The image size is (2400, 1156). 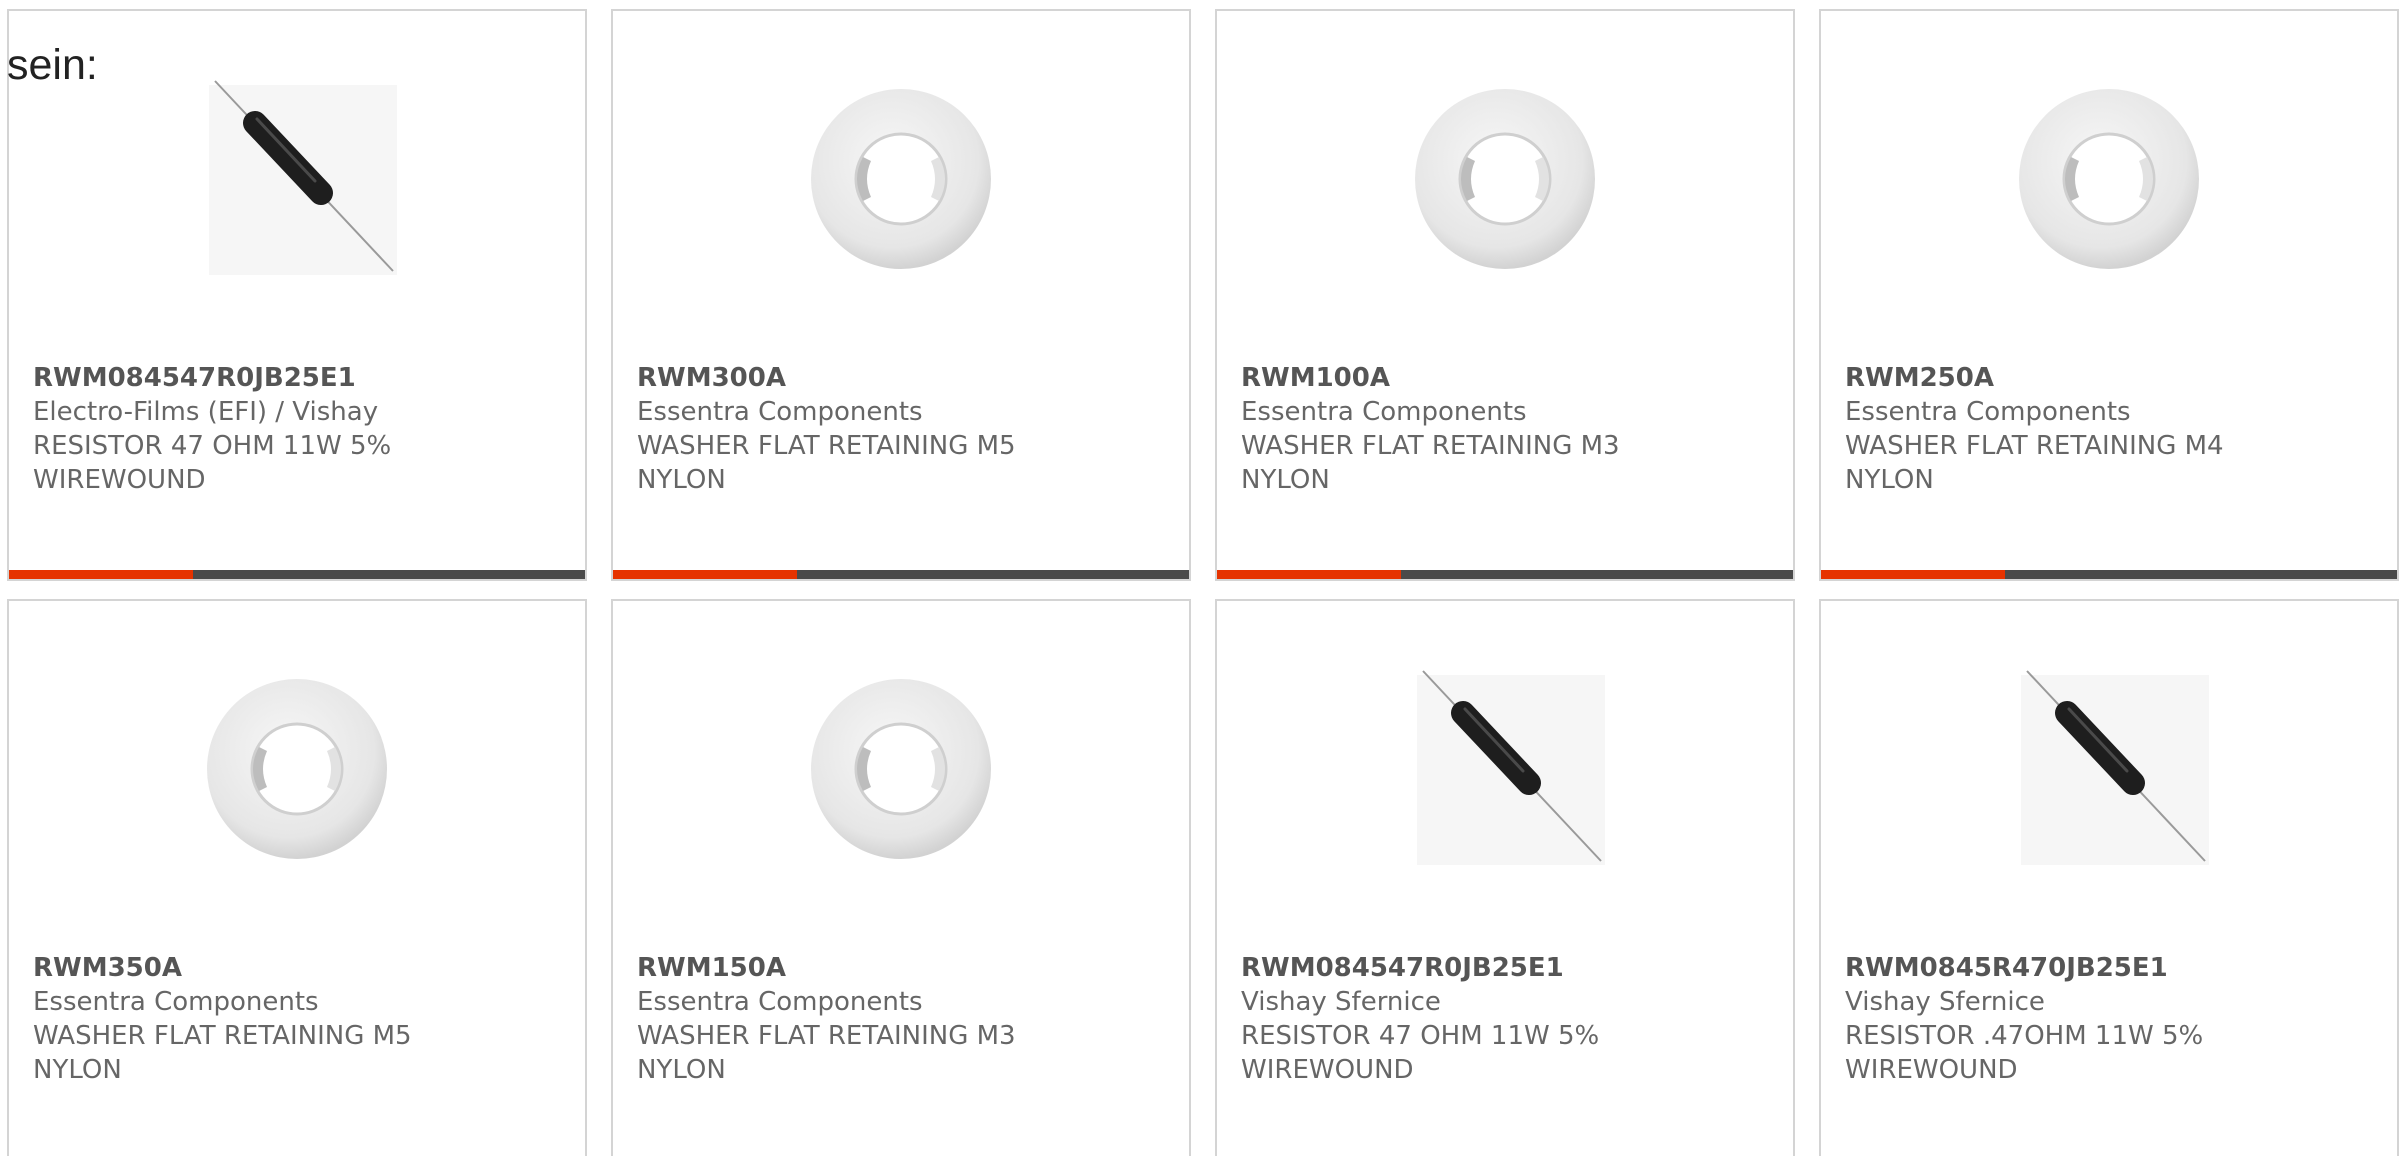 What do you see at coordinates (2024, 1036) in the screenshot?
I see `description: RESISTOR .47OHM 11W 5%` at bounding box center [2024, 1036].